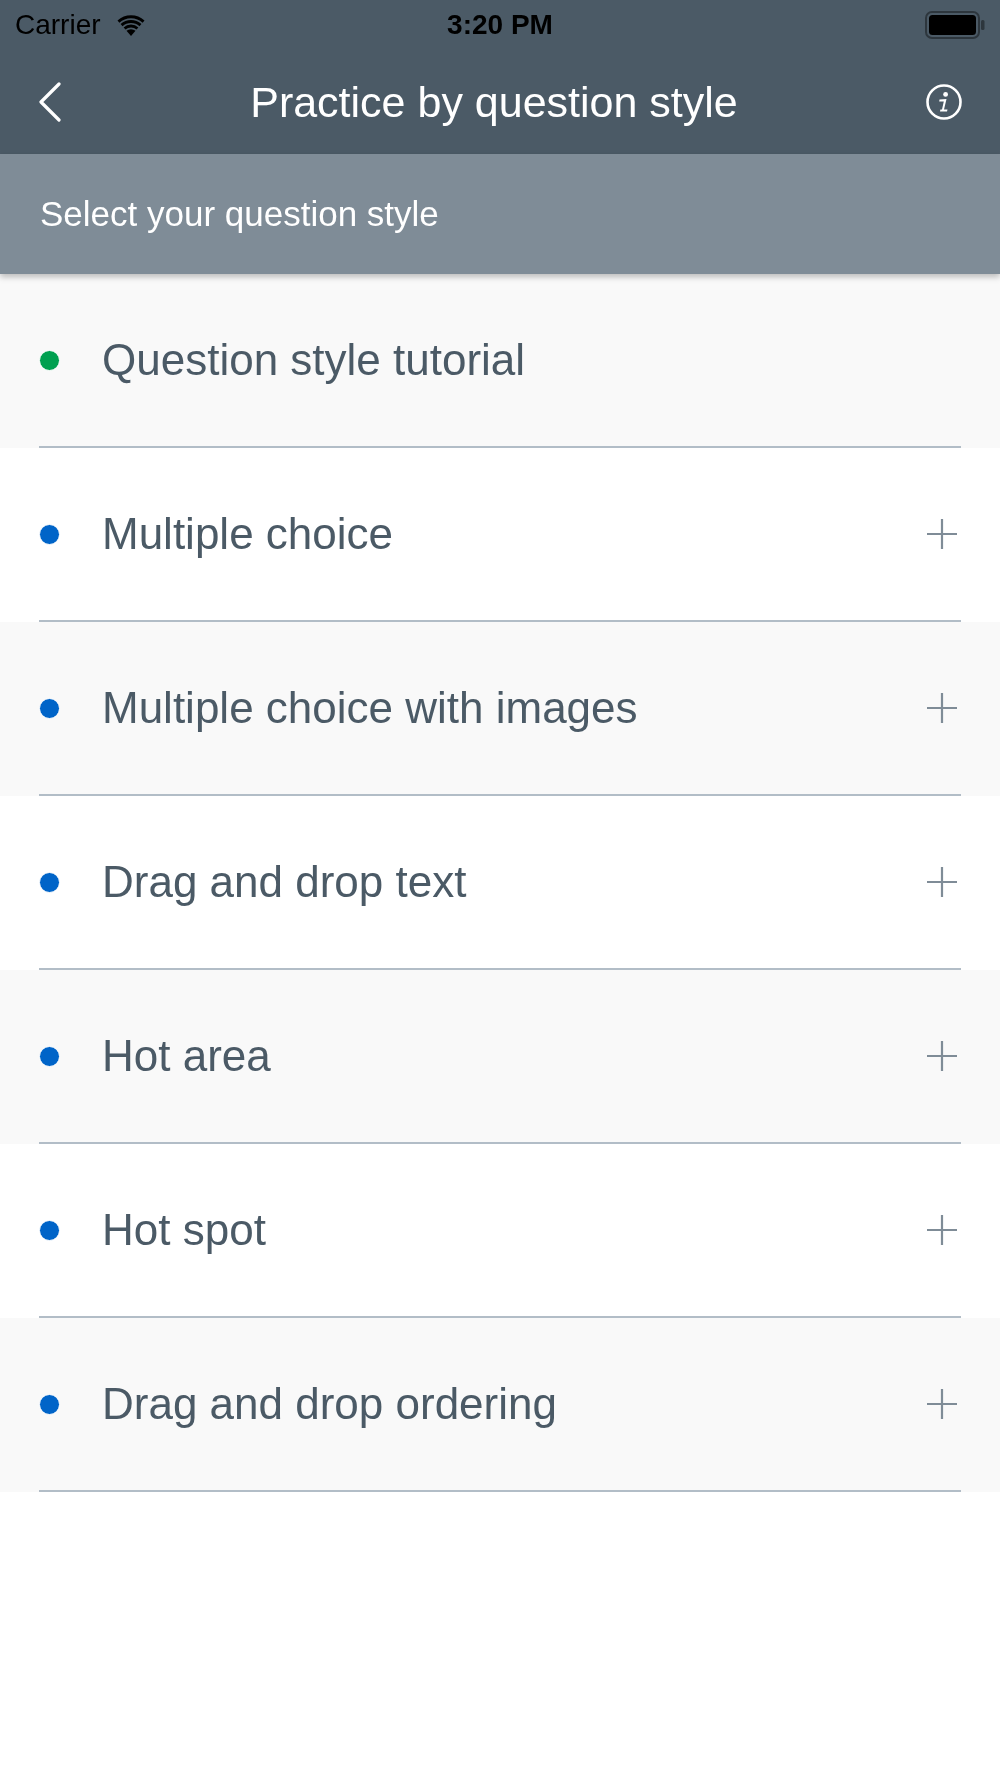 The width and height of the screenshot is (1000, 1778). I want to click on wifi-icon, so click(130, 25).